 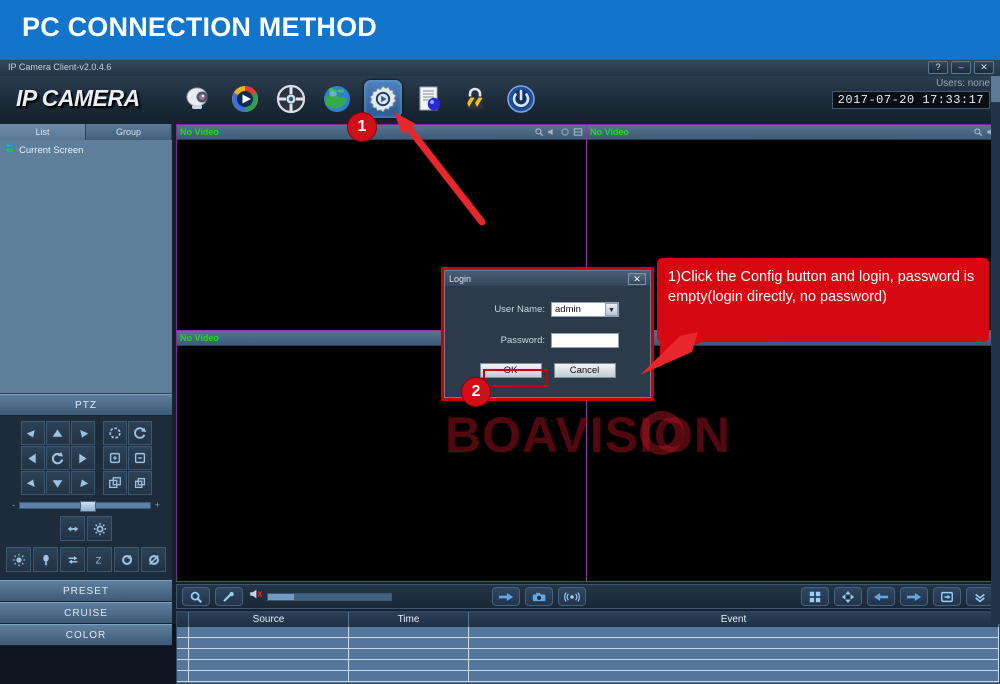 I want to click on fullscreen-icon, so click(x=848, y=596).